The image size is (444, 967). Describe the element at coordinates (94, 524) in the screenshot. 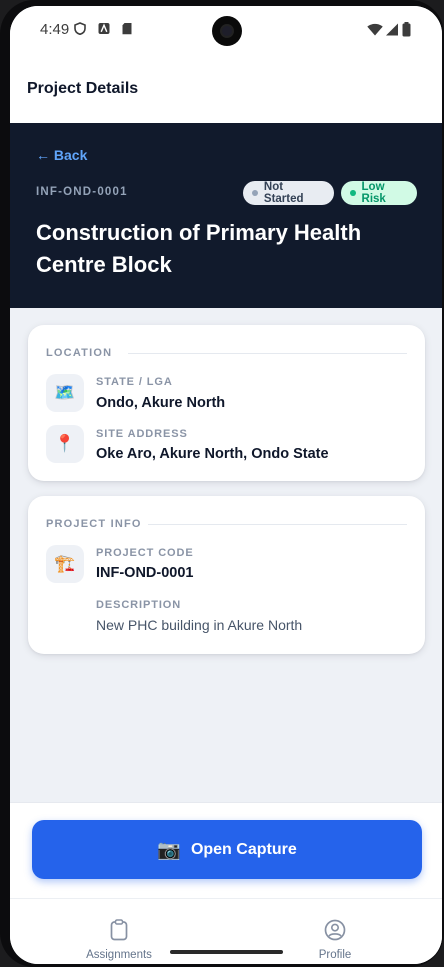

I see `project-info-section-label: PROJECT INFO` at that location.